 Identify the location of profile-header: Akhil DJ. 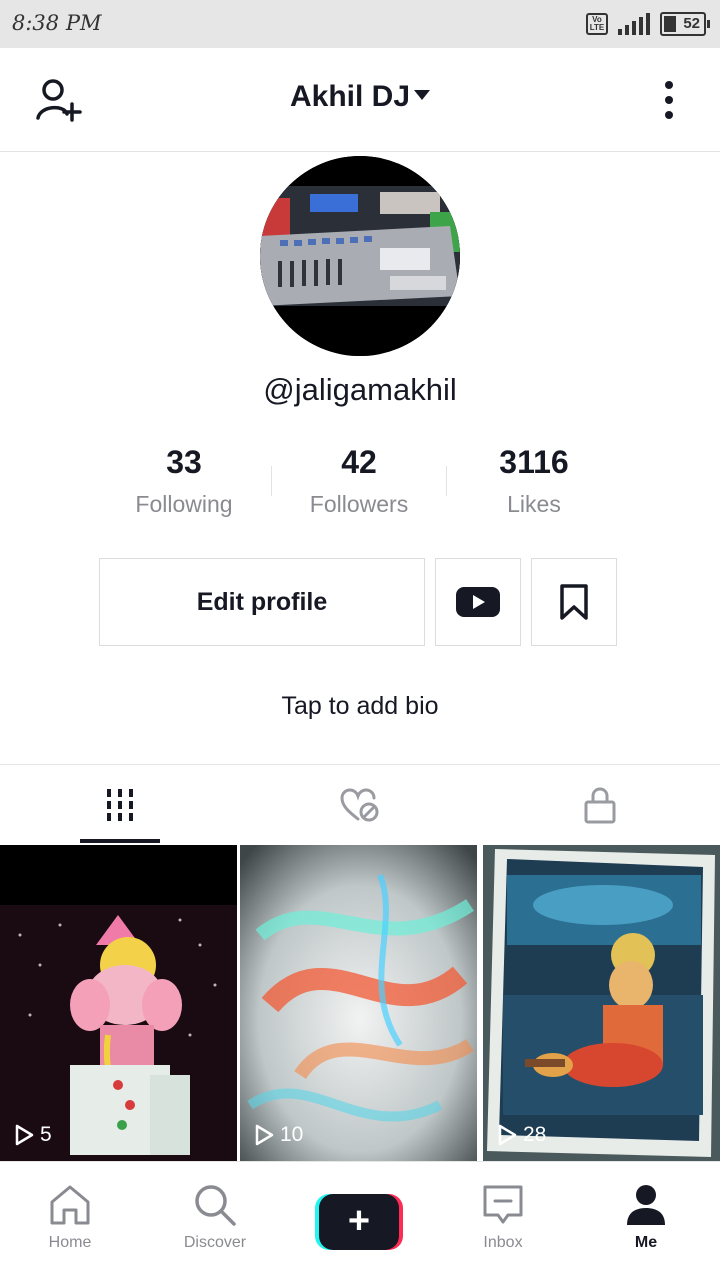
(360, 100).